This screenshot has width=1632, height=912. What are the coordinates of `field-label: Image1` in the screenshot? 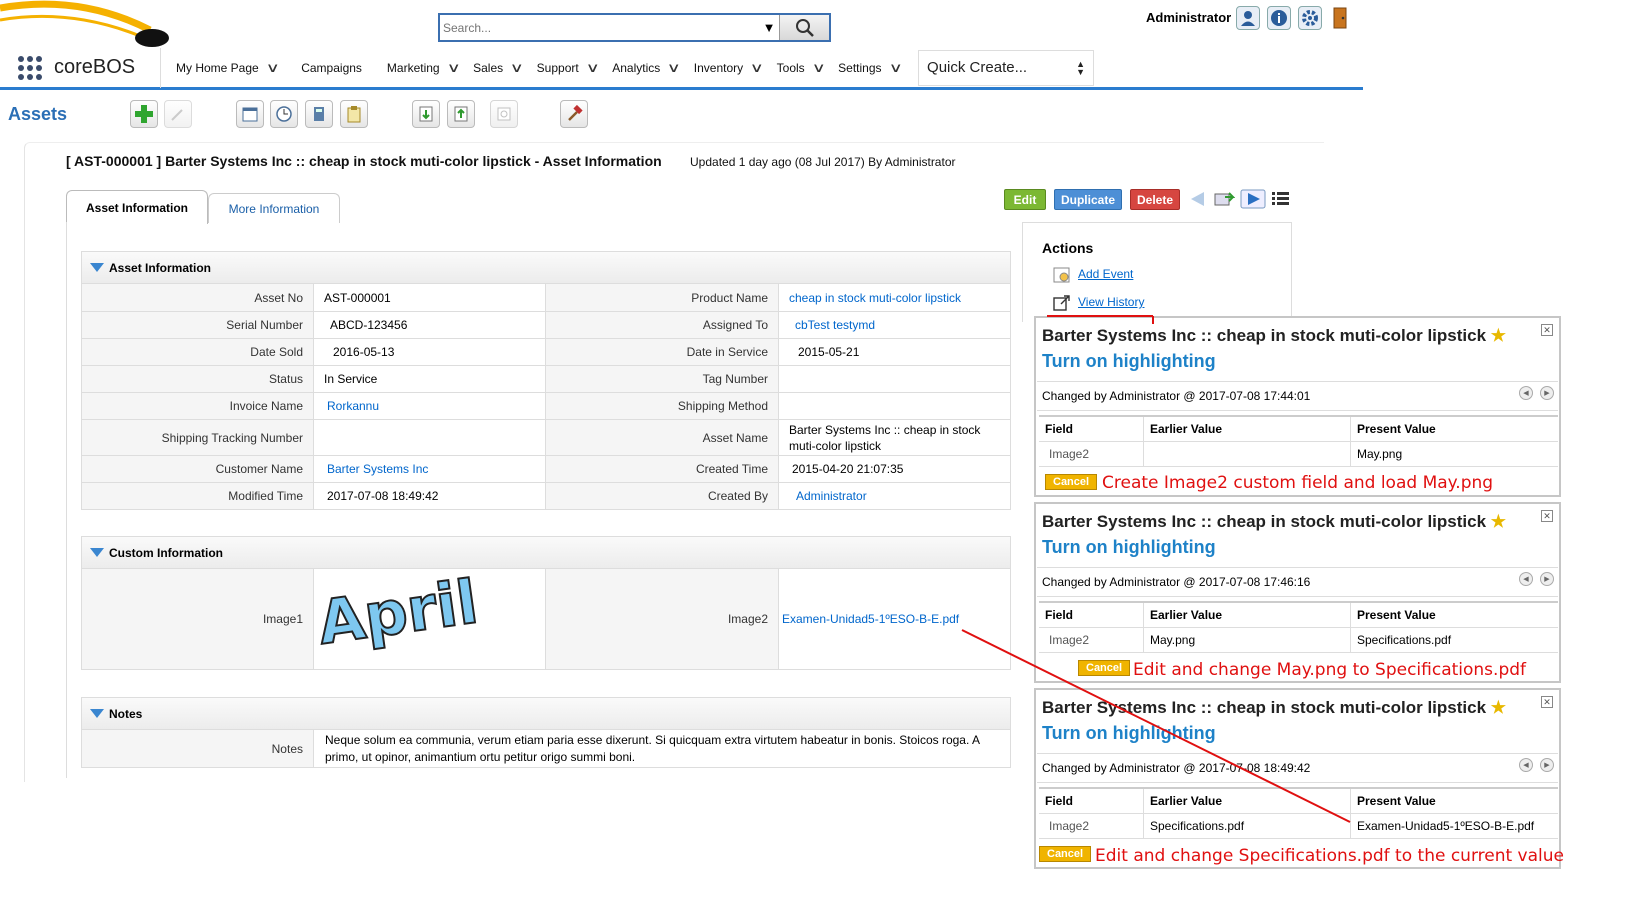 It's located at (197, 619).